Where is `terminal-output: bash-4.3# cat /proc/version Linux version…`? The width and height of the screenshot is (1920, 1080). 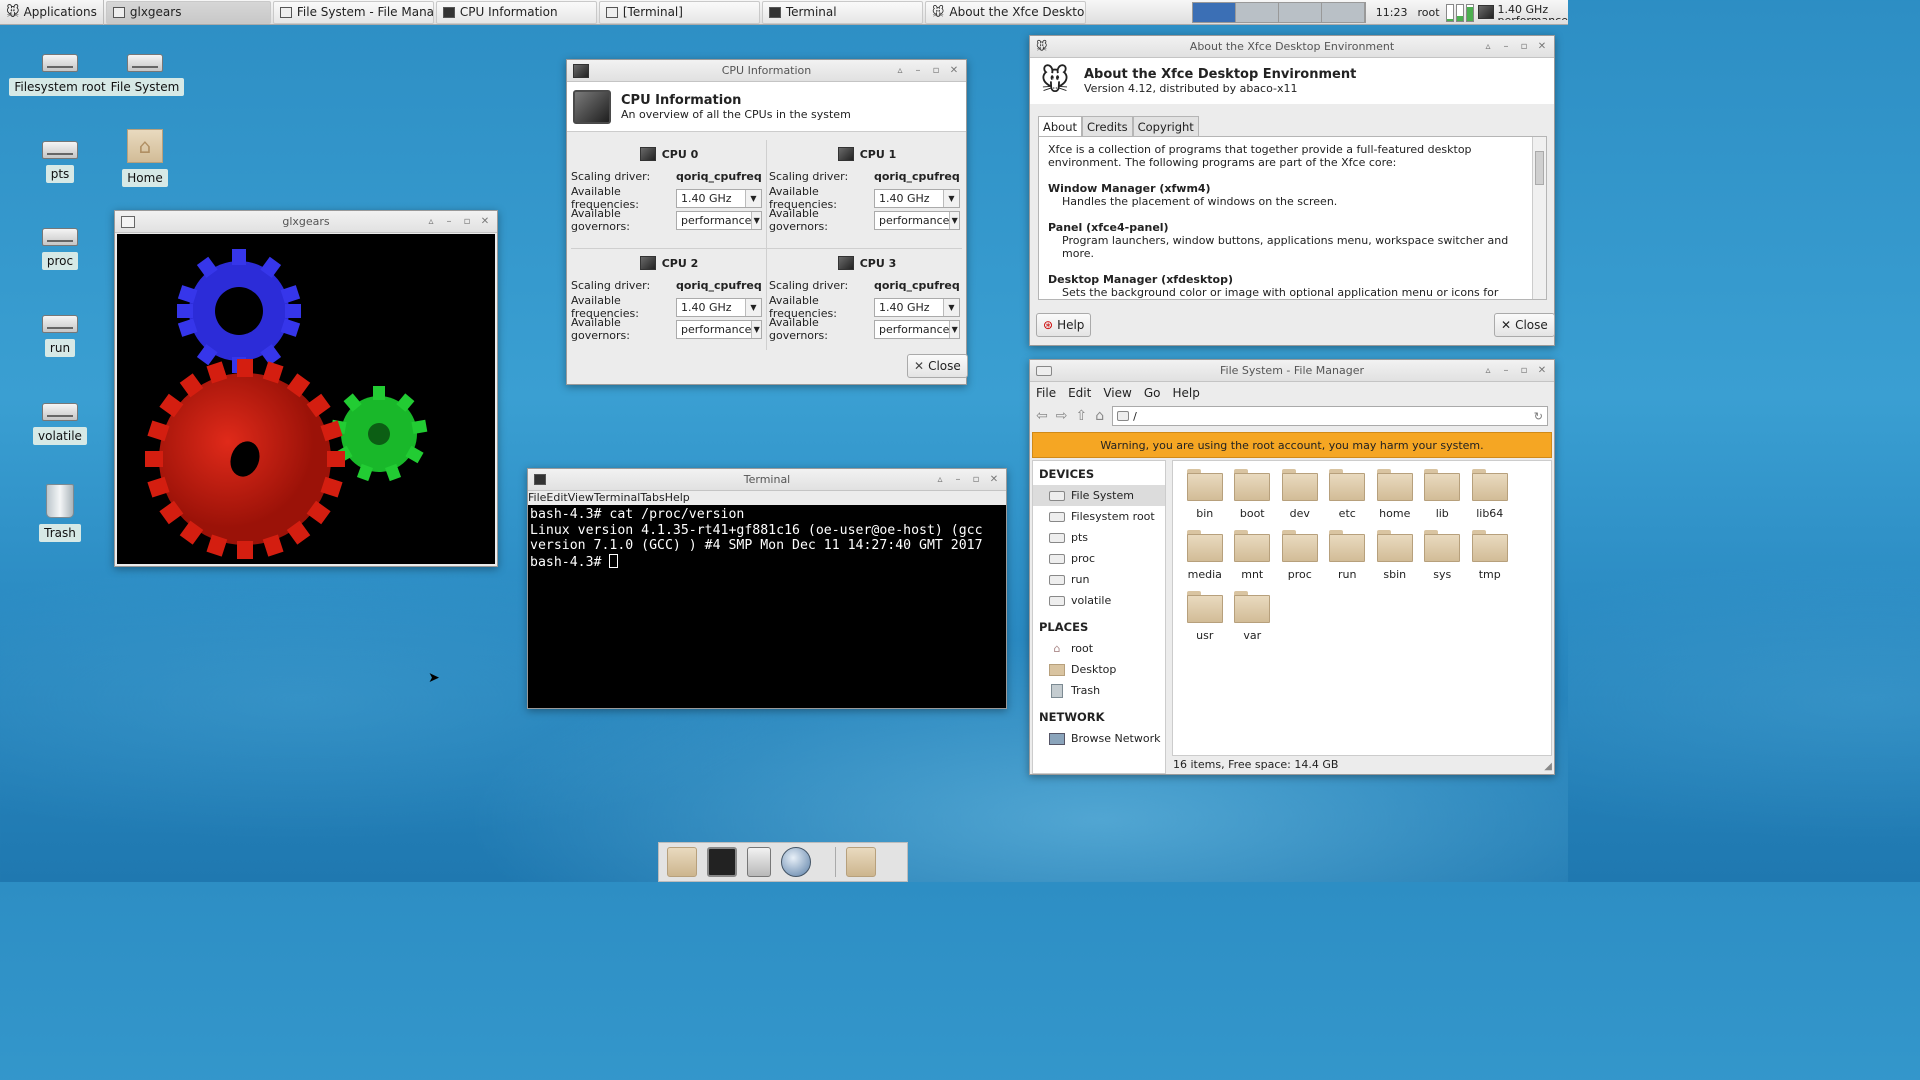
terminal-output: bash-4.3# cat /proc/version Linux version… is located at coordinates (767, 606).